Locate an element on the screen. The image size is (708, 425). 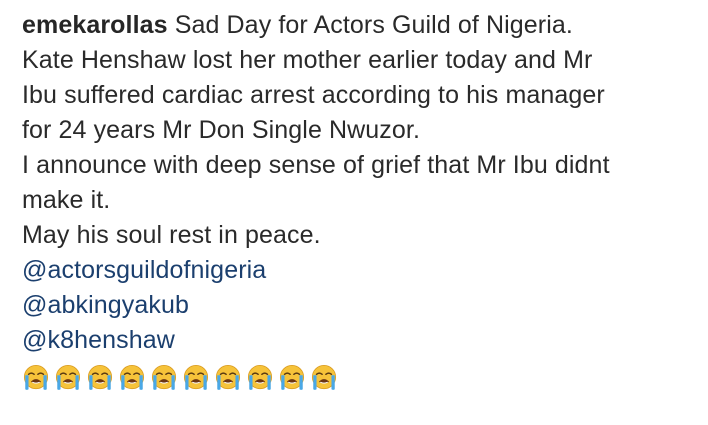
caption-line-4: for 24 years Mr Don Single Nwuzor. is located at coordinates (221, 130).